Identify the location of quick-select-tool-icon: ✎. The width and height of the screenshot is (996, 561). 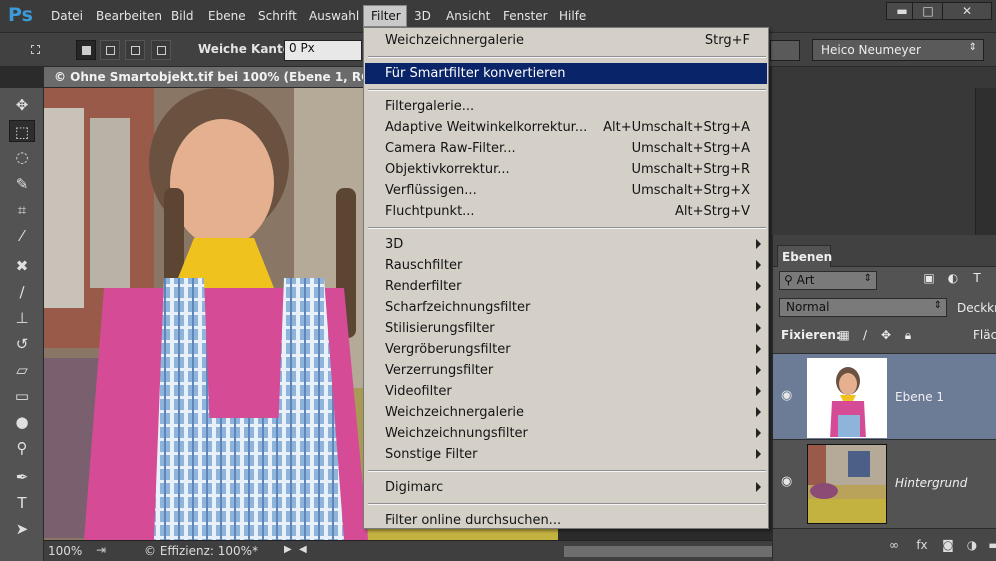
(22, 184).